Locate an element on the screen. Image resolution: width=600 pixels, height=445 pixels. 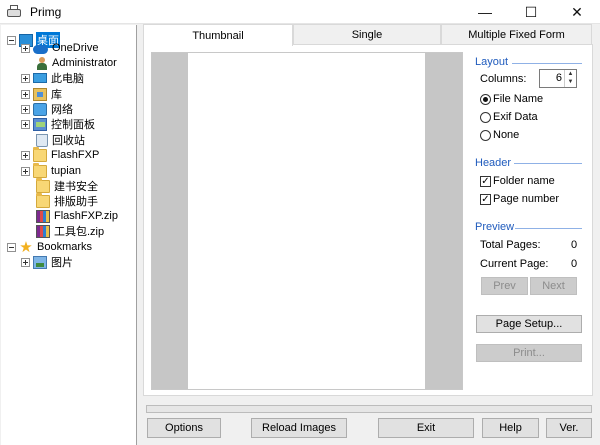
tab-multiple-fixed-form: Multiple Fixed Form is located at coordinates (516, 34).